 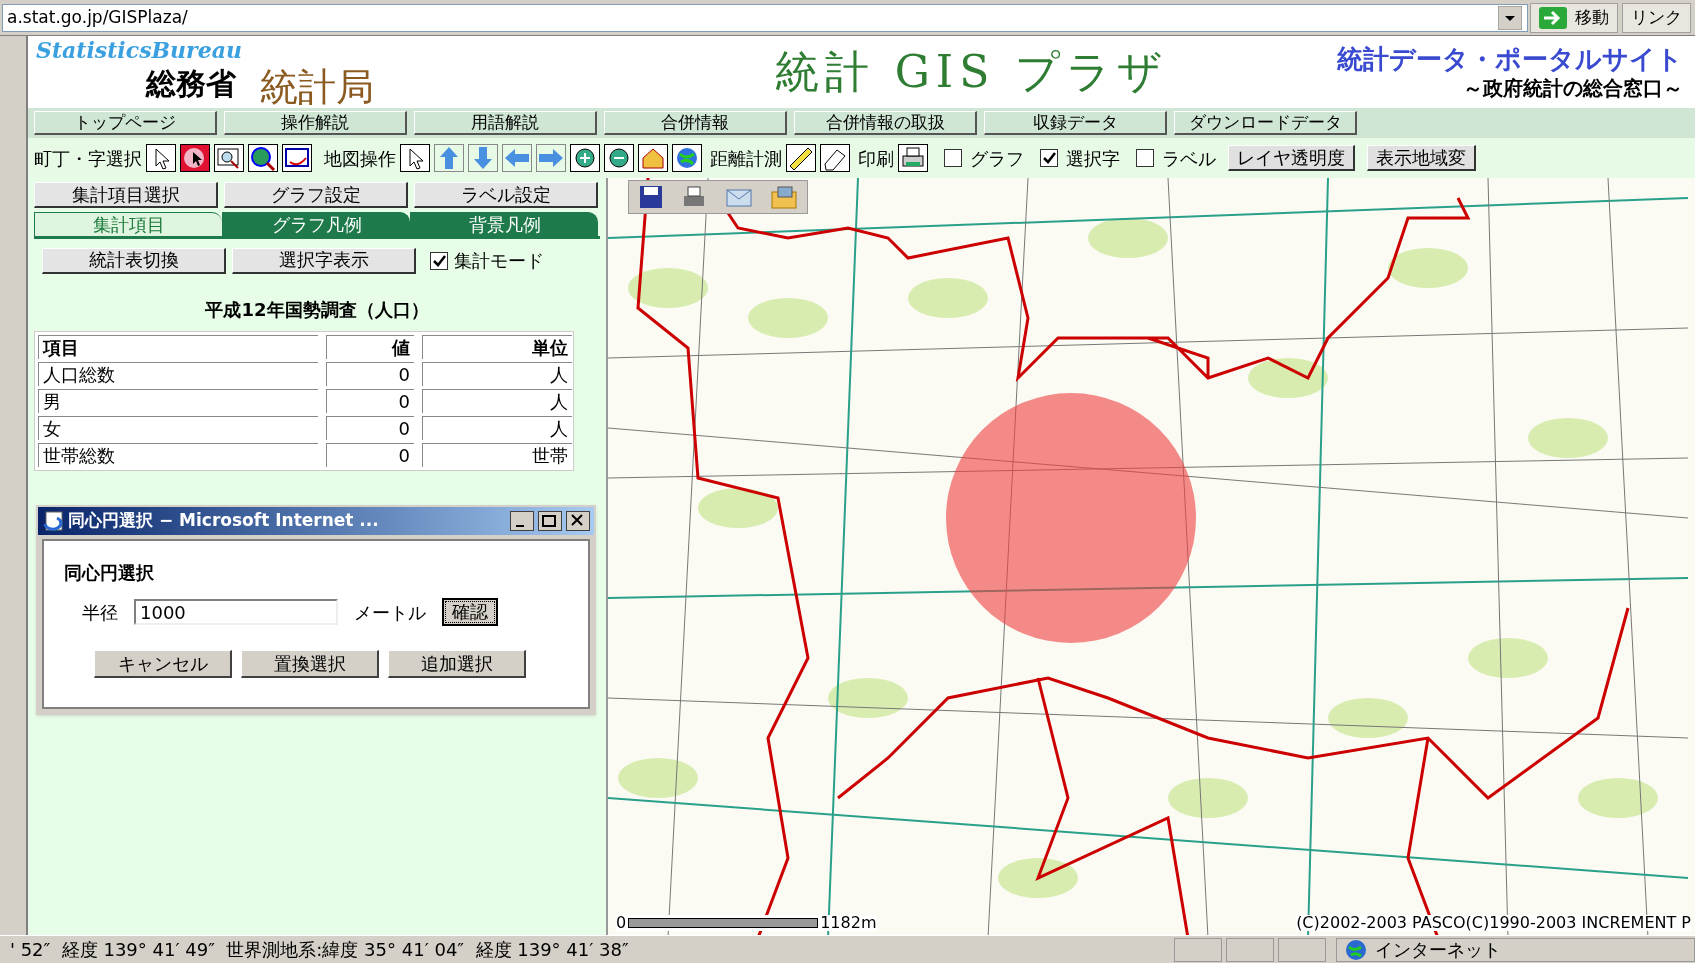 What do you see at coordinates (835, 158) in the screenshot?
I see `eraser-icon` at bounding box center [835, 158].